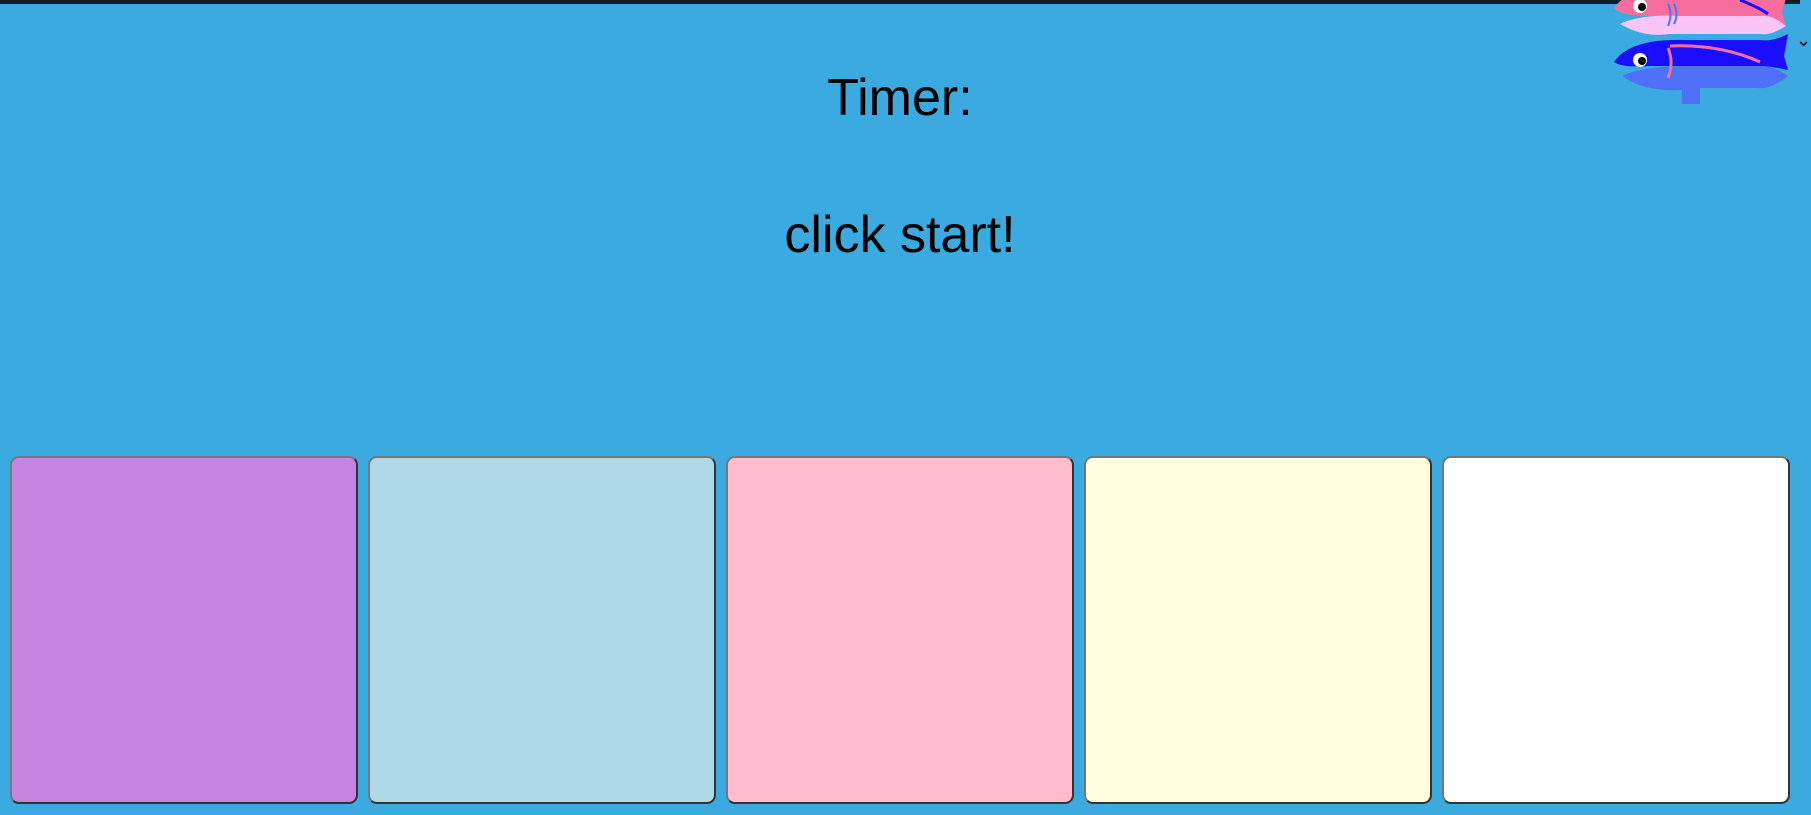 The image size is (1811, 815). I want to click on top-border-bar, so click(900, 2).